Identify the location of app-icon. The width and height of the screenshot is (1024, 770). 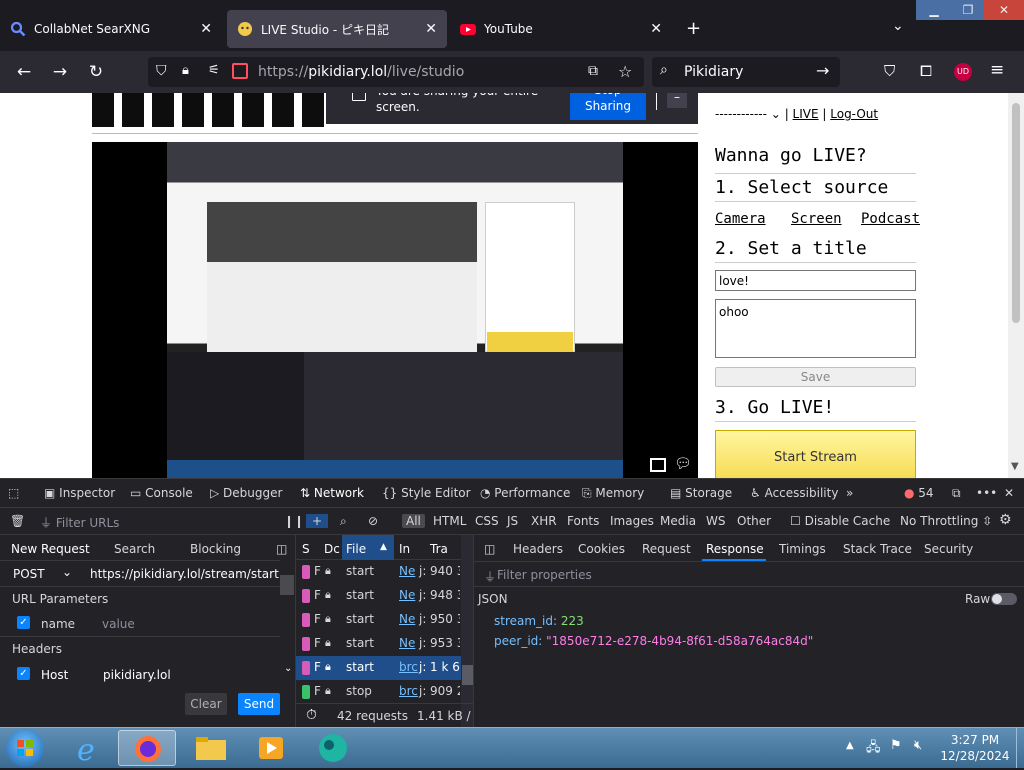
(333, 748).